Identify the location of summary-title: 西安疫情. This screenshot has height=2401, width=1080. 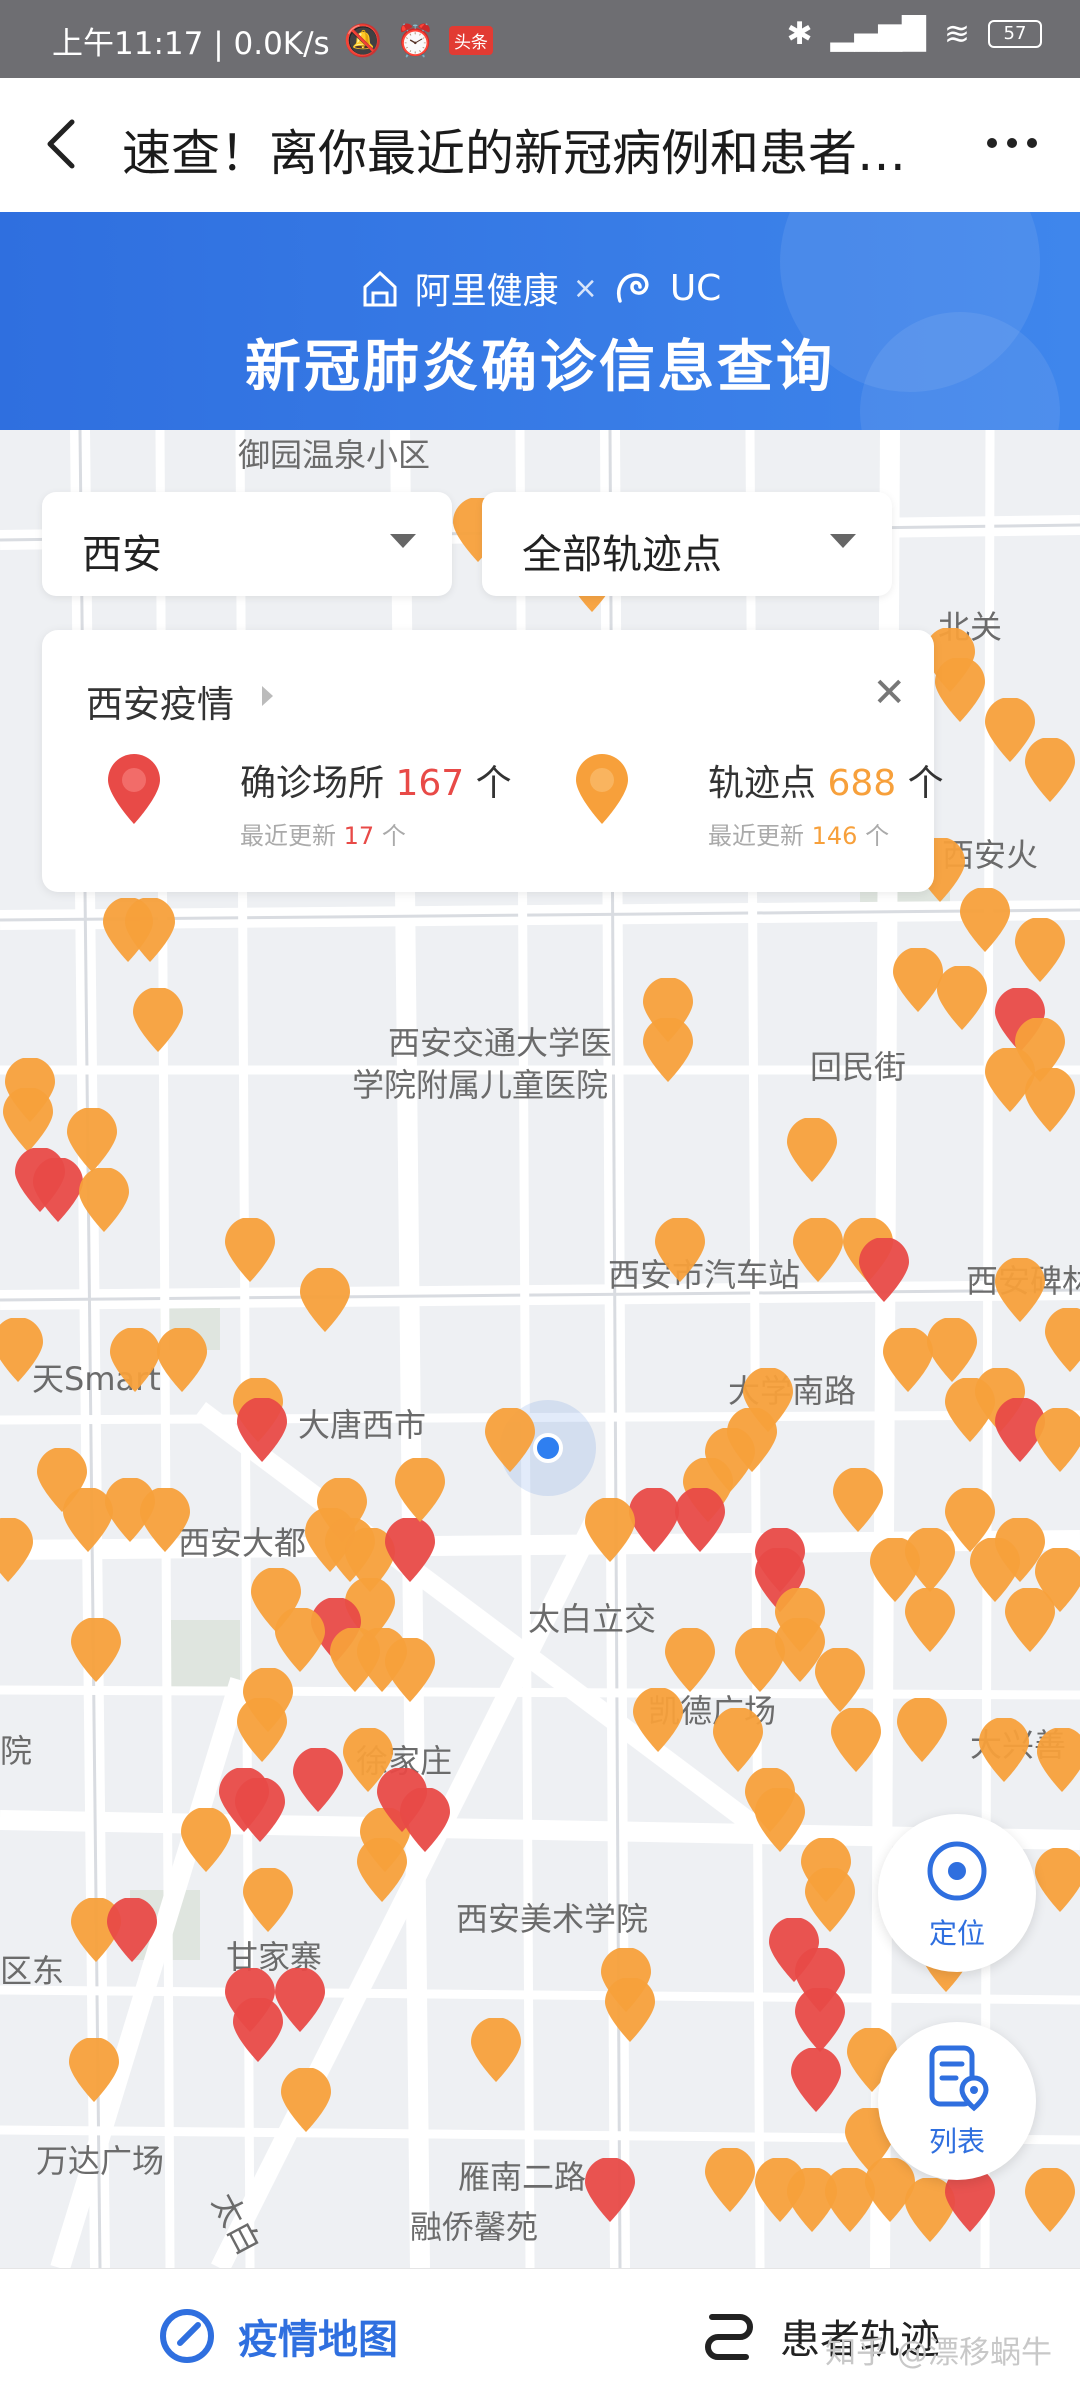
(160, 701).